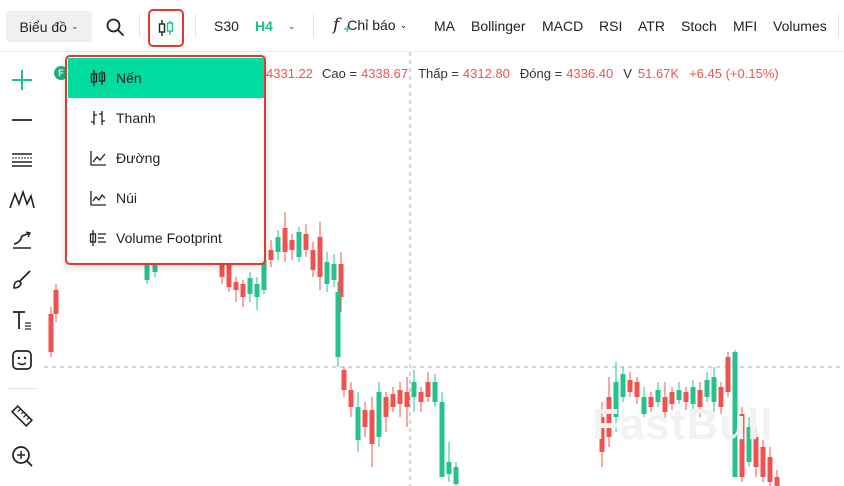  I want to click on pattern-tool, so click(22, 200).